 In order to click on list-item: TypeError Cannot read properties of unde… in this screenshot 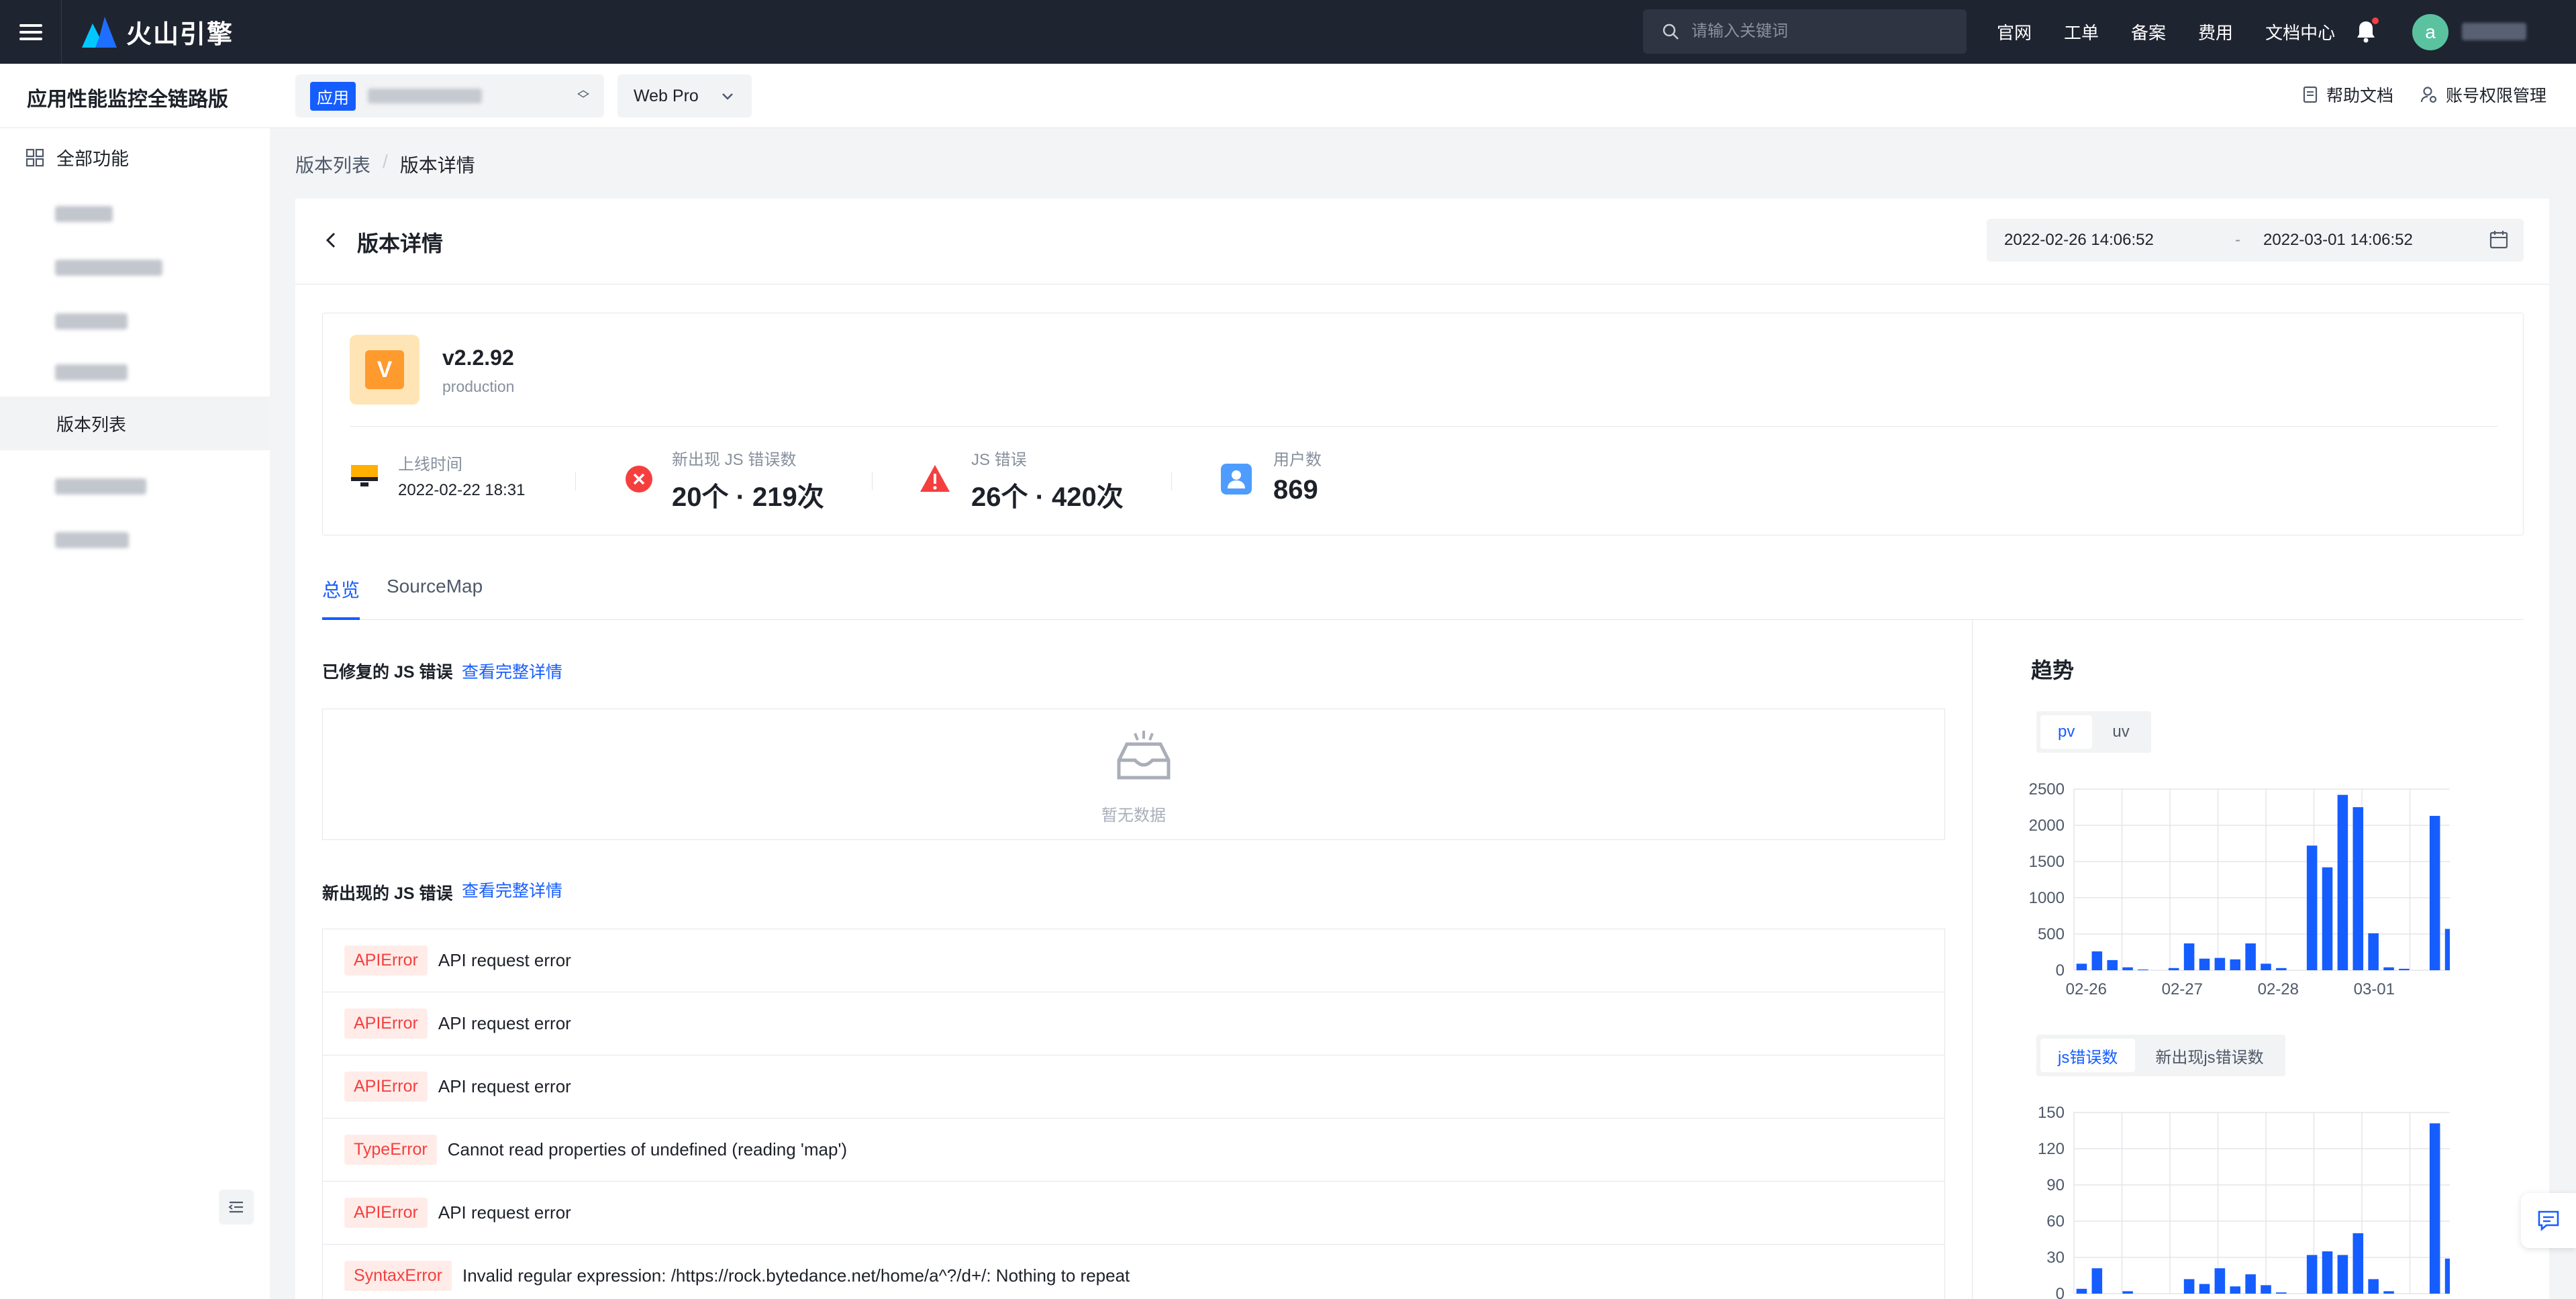, I will do `click(1133, 1150)`.